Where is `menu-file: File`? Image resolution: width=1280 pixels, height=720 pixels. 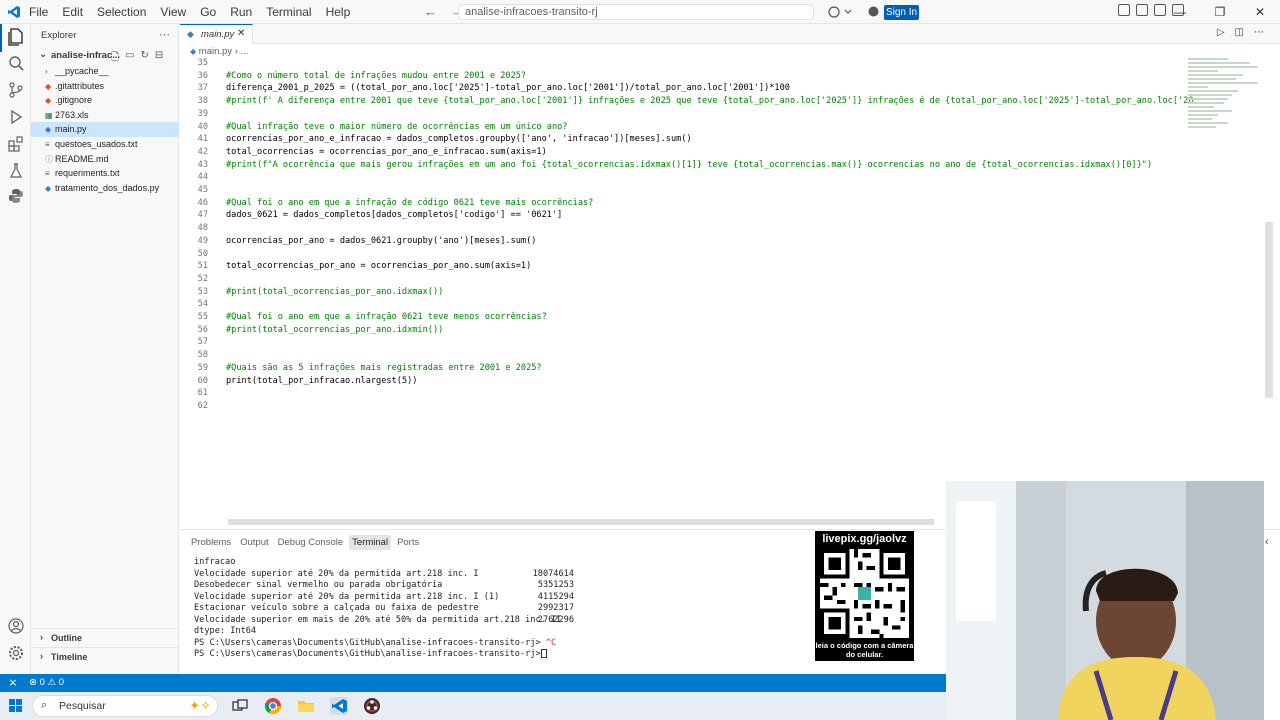 menu-file: File is located at coordinates (38, 12).